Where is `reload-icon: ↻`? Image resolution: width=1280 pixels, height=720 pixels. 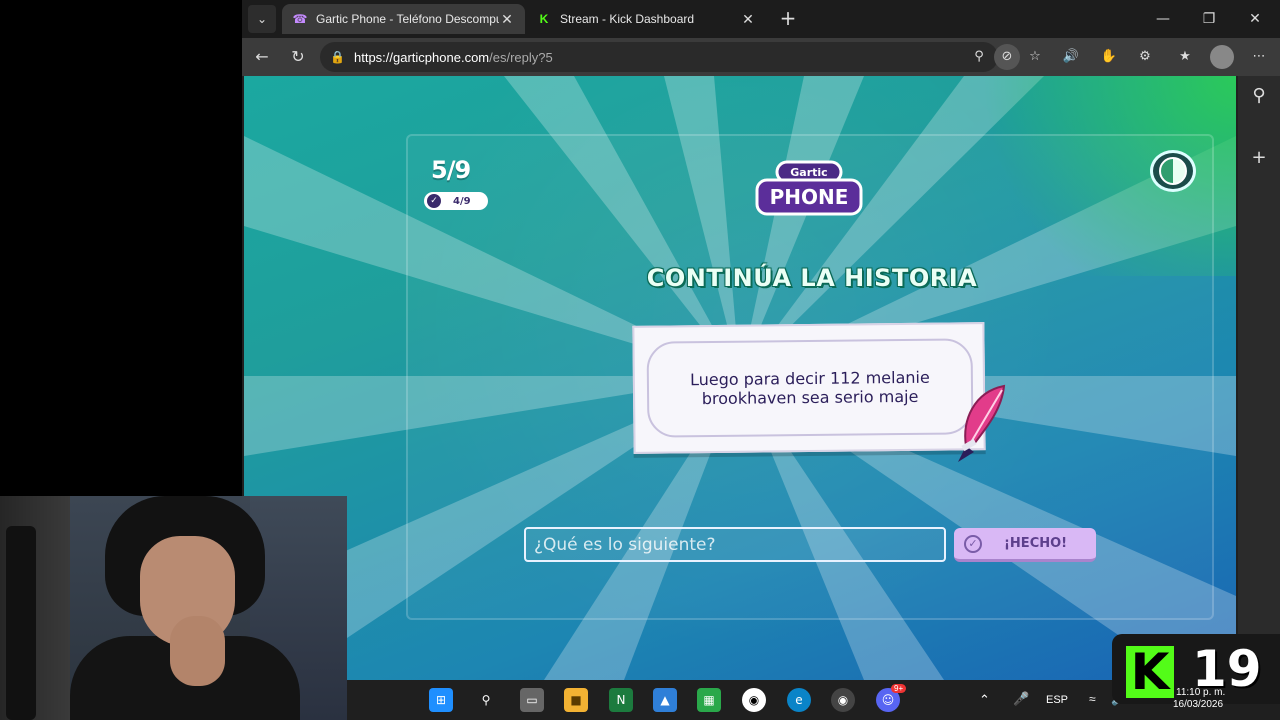 reload-icon: ↻ is located at coordinates (298, 56).